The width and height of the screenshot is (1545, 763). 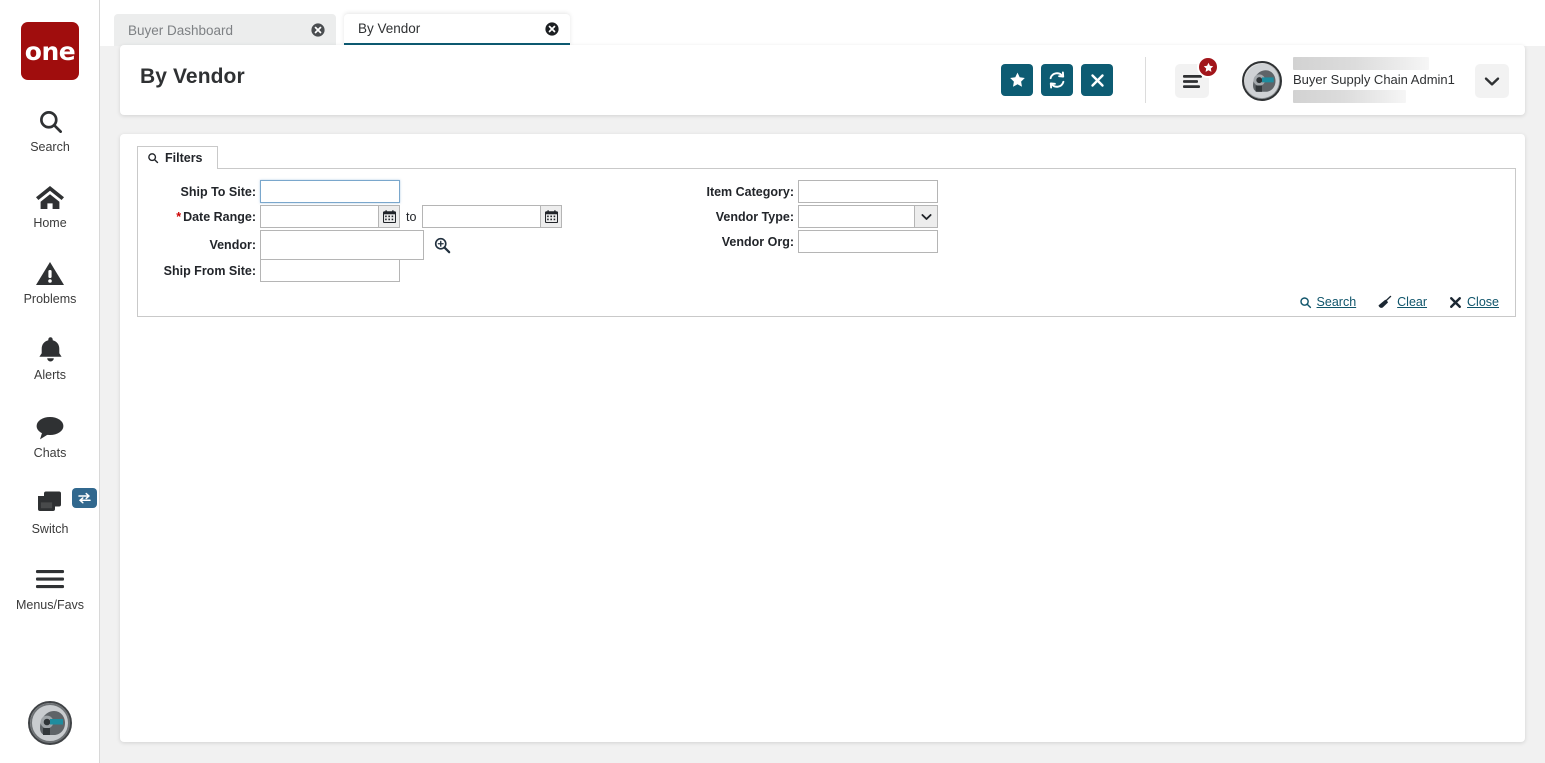 I want to click on page-header-card: By Vendor Buyer Supply Chain Admin1, so click(x=822, y=80).